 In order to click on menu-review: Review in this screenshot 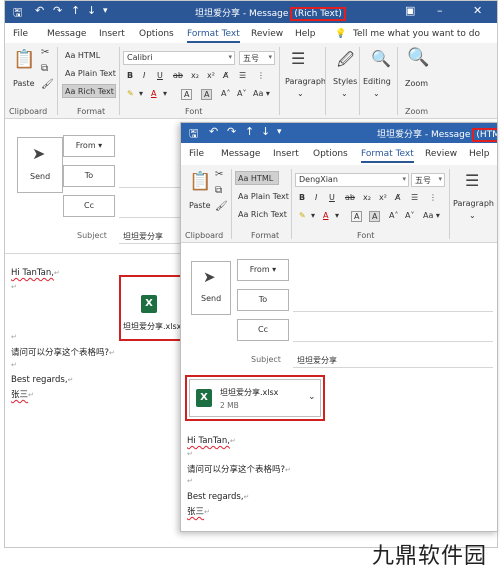, I will do `click(267, 34)`.